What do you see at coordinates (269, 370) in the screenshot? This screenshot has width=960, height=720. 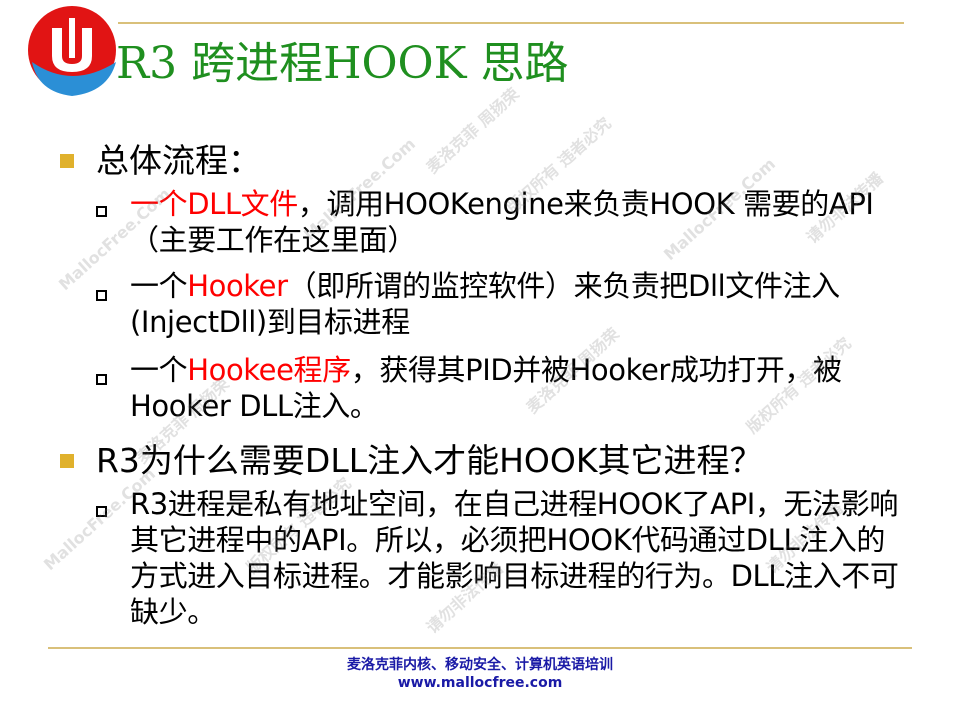 I see `highlight-text: Hookee程序` at bounding box center [269, 370].